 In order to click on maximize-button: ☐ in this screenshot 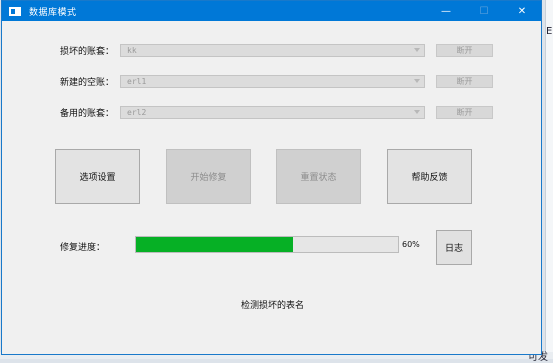, I will do `click(484, 11)`.